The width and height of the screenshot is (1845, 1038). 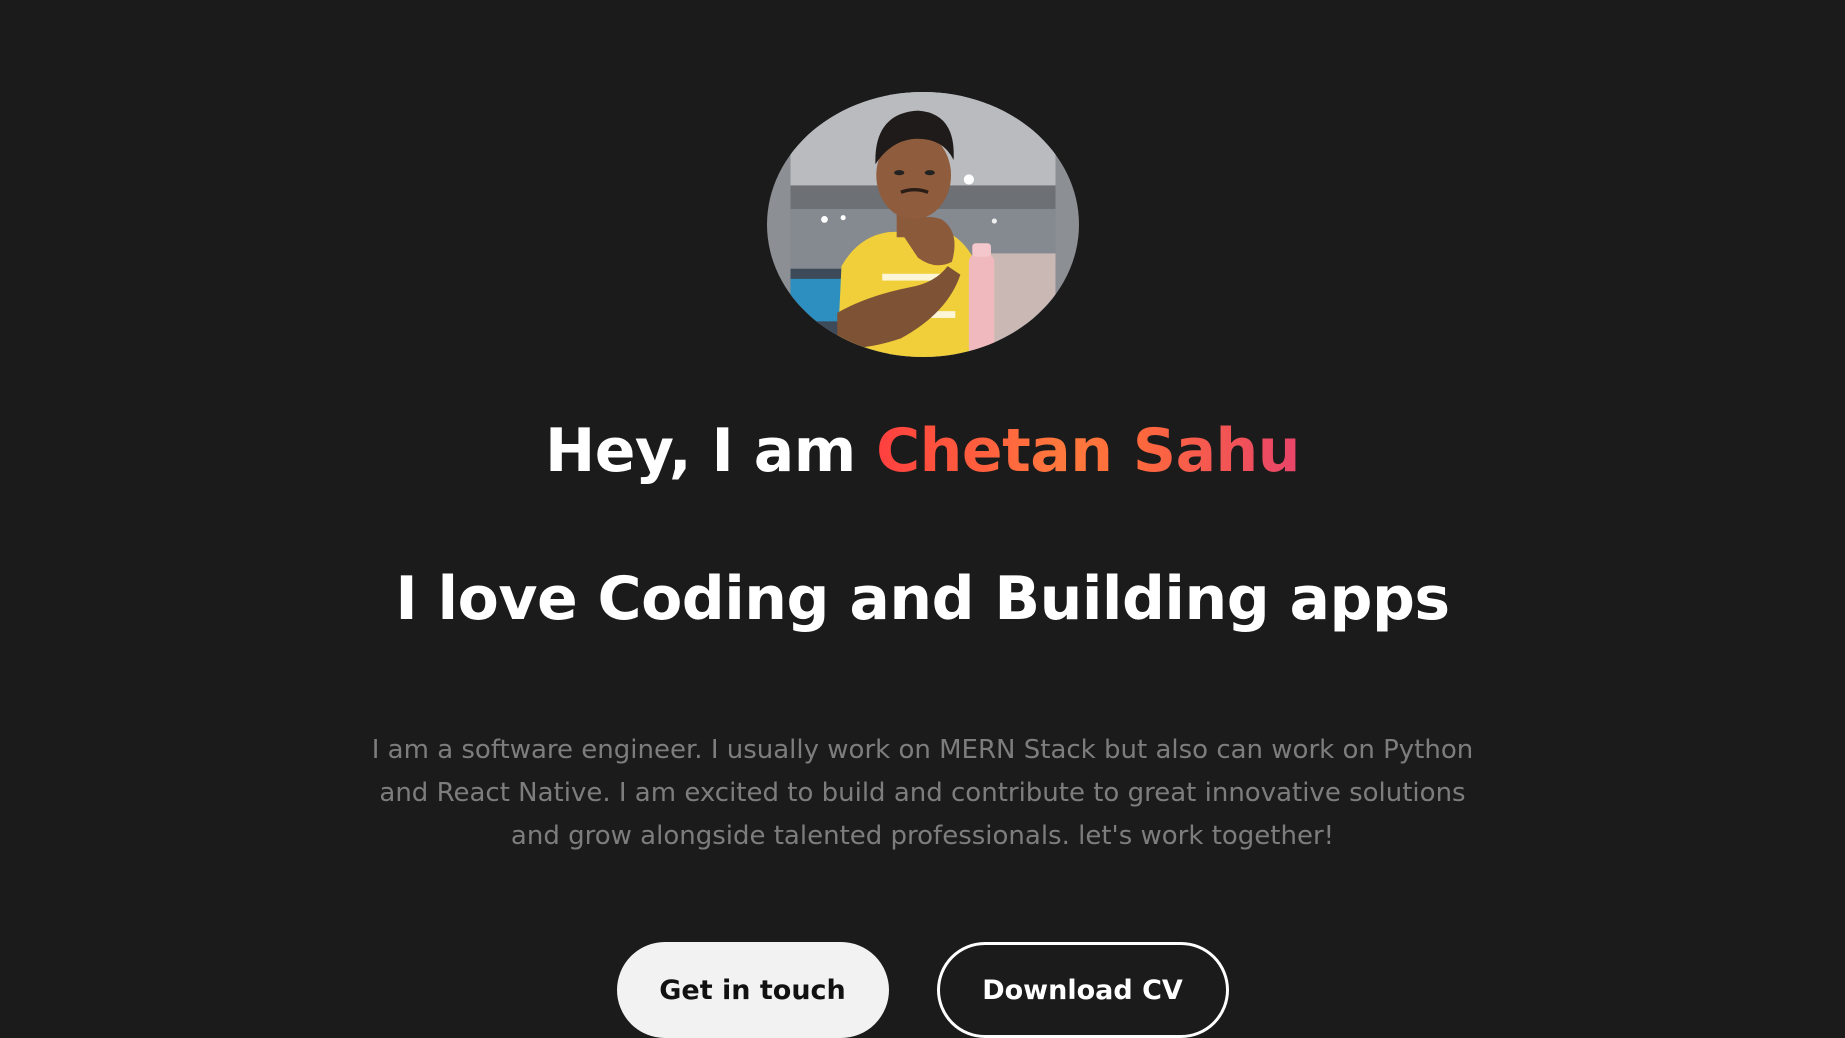 What do you see at coordinates (1088, 451) in the screenshot?
I see `name-highlight: Chetan Sahu` at bounding box center [1088, 451].